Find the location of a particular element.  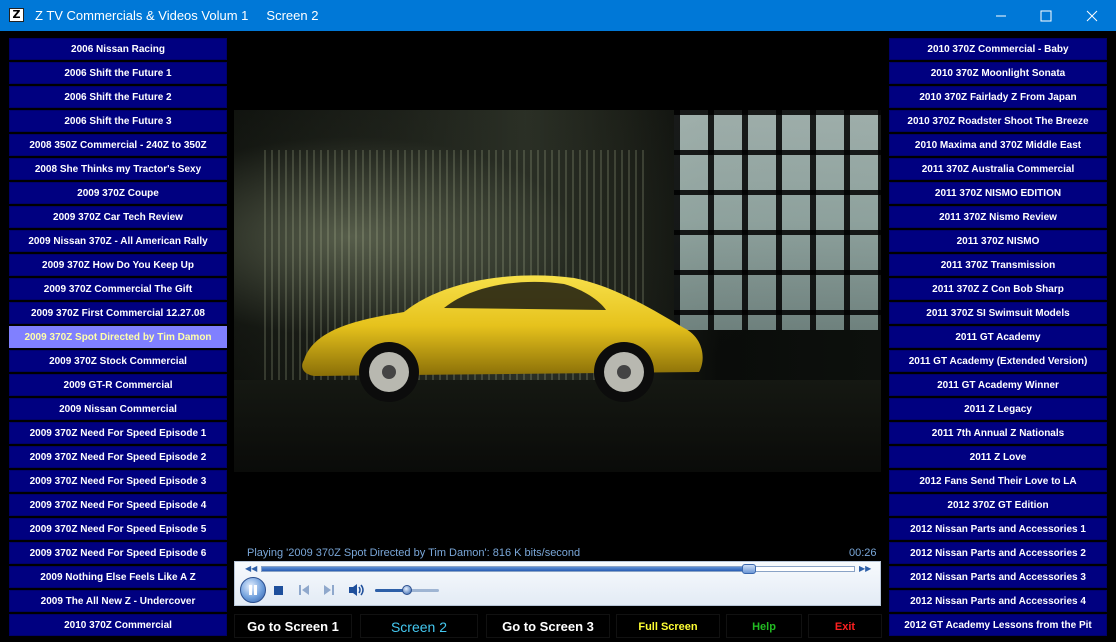

seek-bar is located at coordinates (558, 569).